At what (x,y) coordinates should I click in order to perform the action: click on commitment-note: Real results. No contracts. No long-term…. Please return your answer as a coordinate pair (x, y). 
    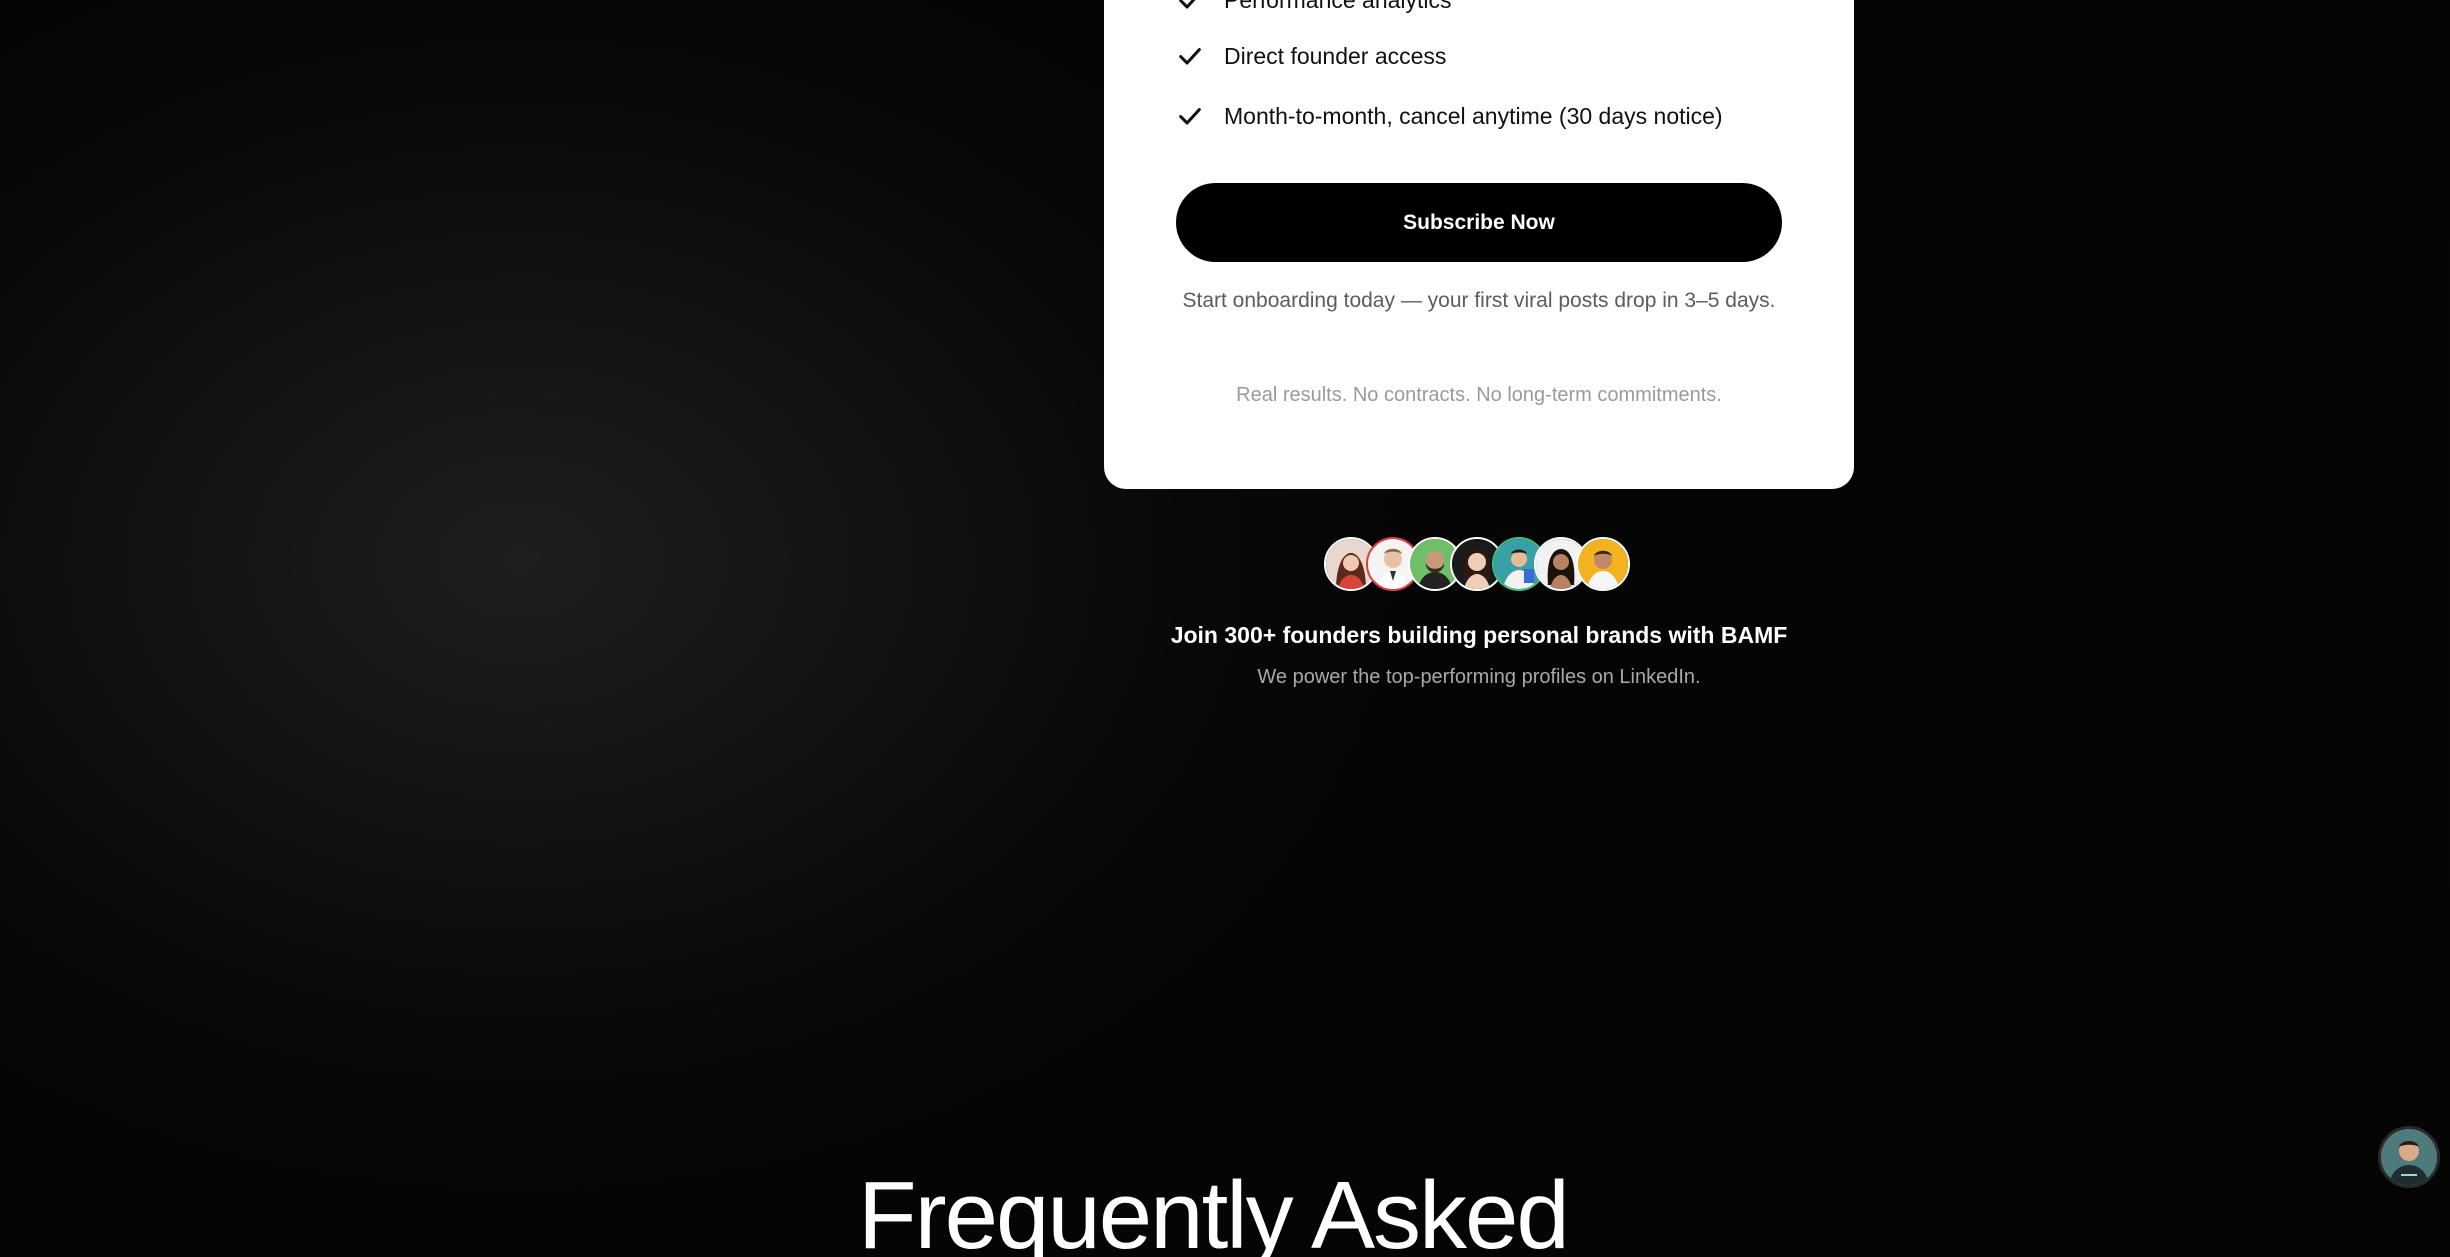
    Looking at the image, I should click on (1479, 395).